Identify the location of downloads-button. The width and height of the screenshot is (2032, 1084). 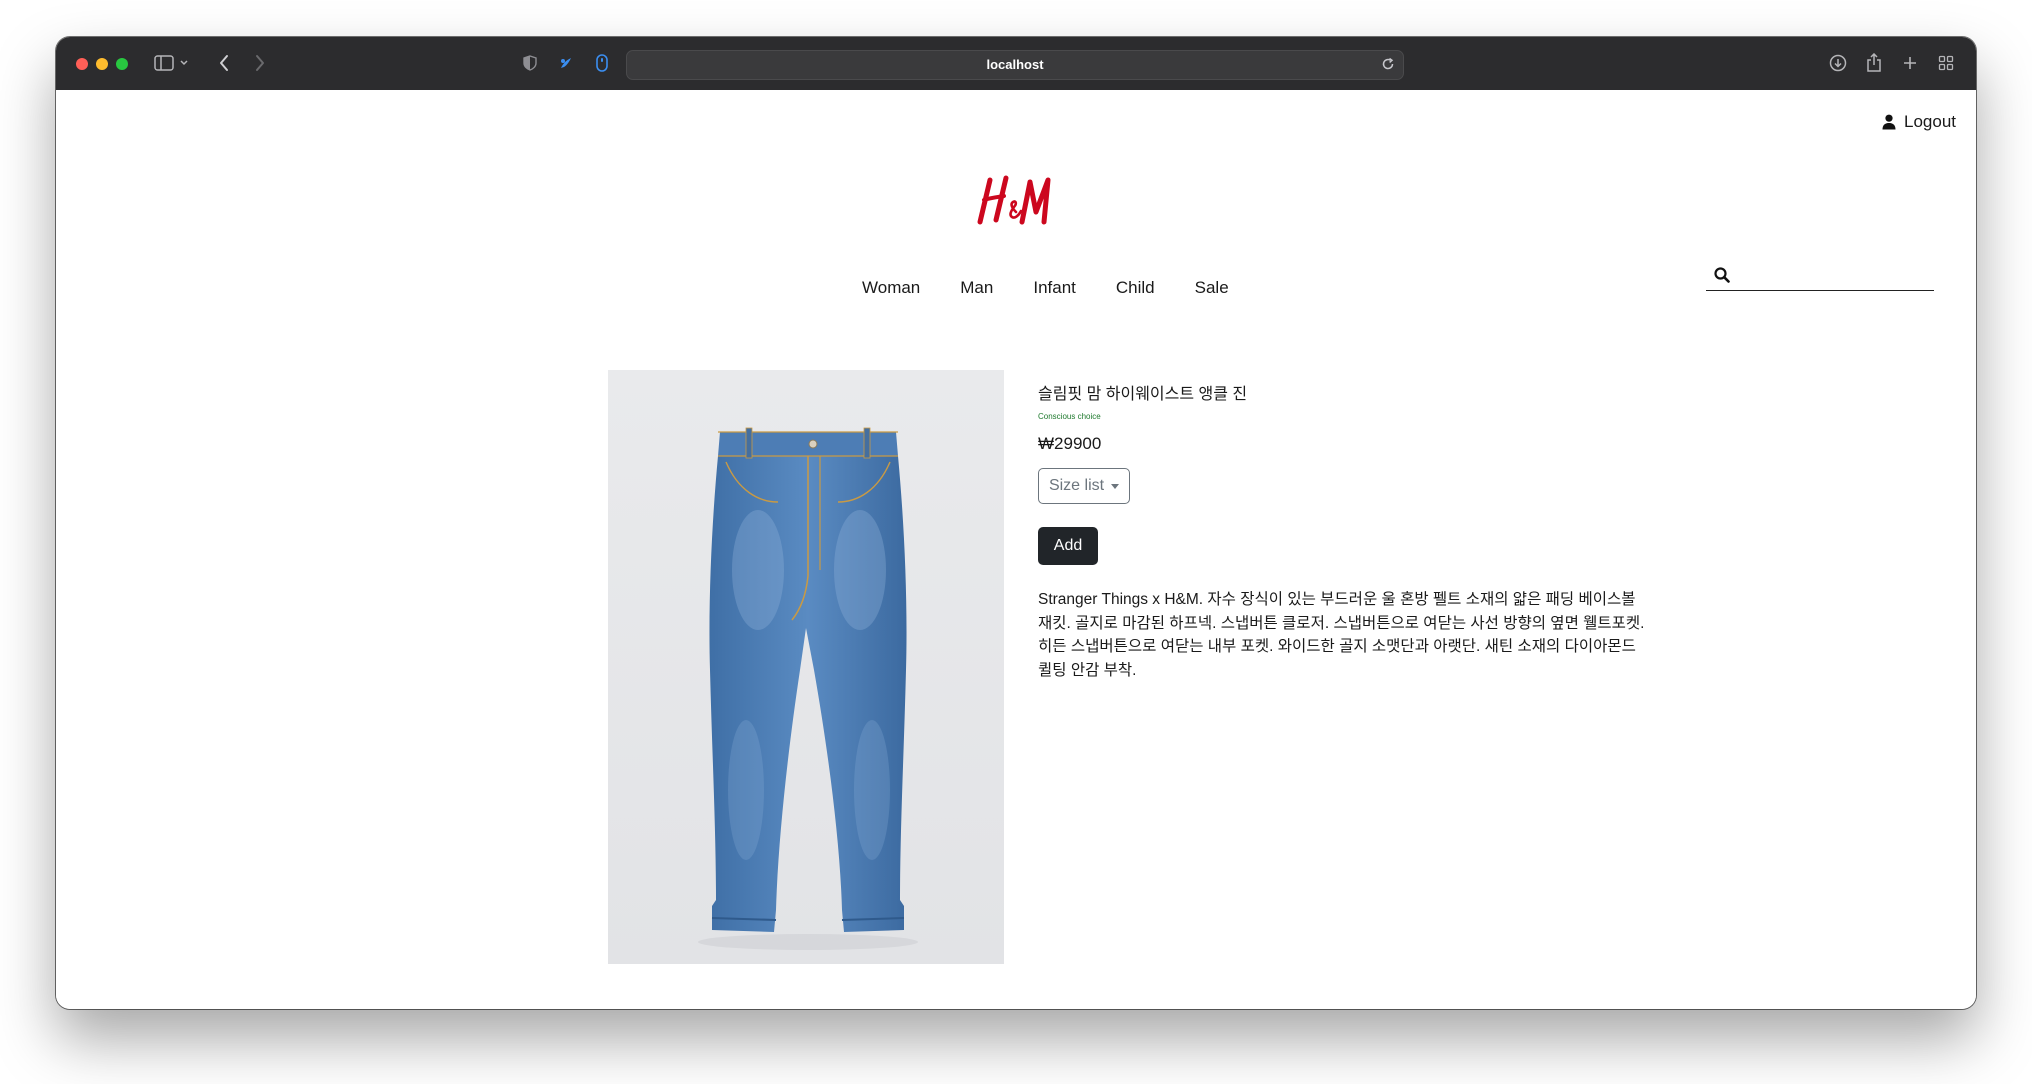
(1838, 63).